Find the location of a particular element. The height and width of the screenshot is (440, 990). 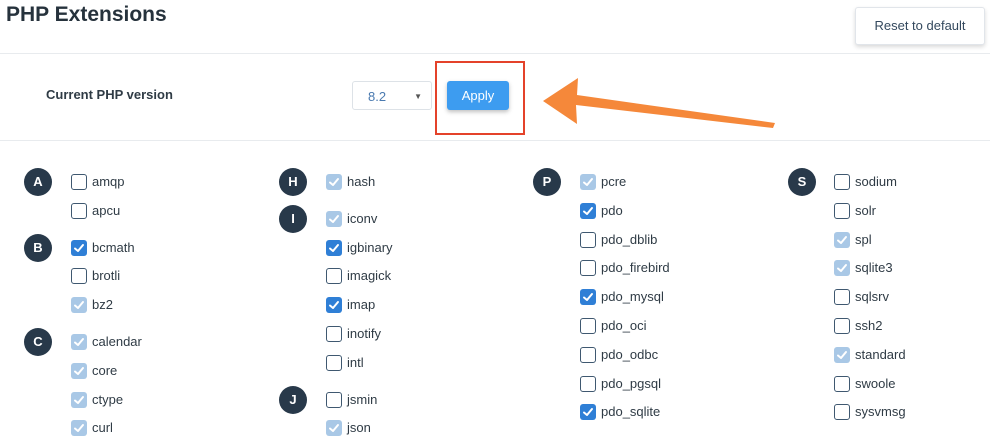

extension-label: pdo_dblib is located at coordinates (629, 239).